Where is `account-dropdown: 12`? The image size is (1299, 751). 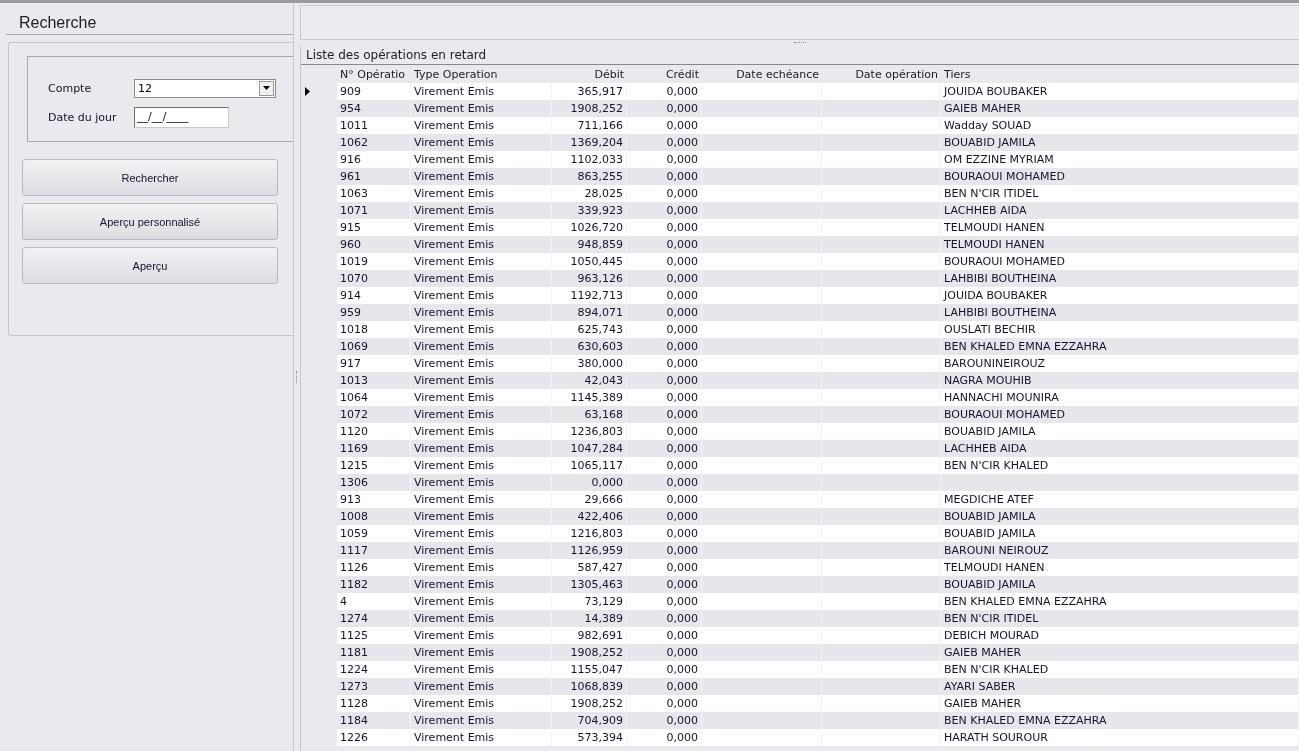
account-dropdown: 12 is located at coordinates (205, 88).